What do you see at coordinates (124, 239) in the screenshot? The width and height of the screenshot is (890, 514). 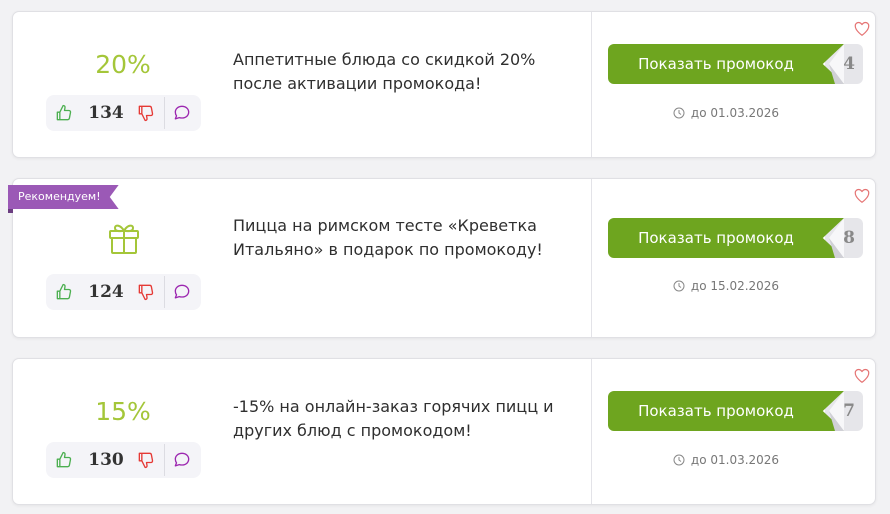 I see `gift-icon` at bounding box center [124, 239].